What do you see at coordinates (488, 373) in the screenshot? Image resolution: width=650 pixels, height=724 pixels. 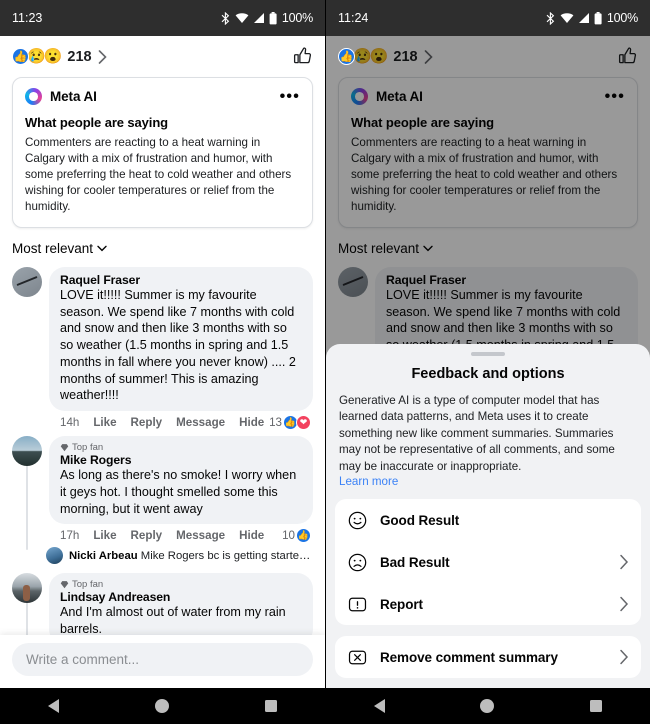 I see `sheet-title: Feedback and options` at bounding box center [488, 373].